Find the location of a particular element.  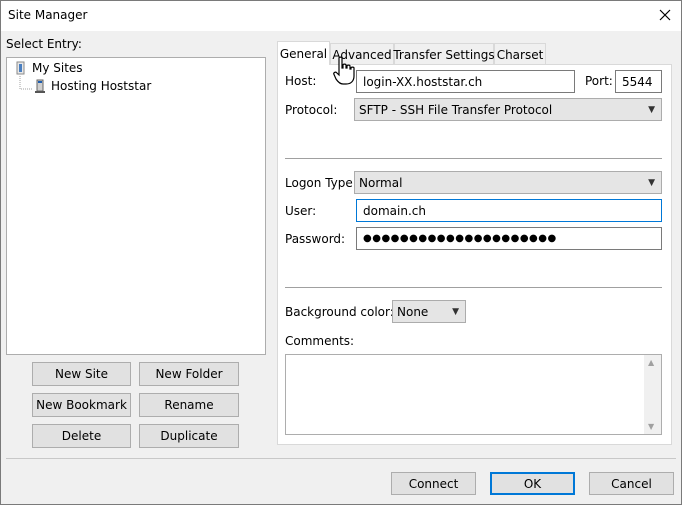

window-title: Site Manager is located at coordinates (48, 15).